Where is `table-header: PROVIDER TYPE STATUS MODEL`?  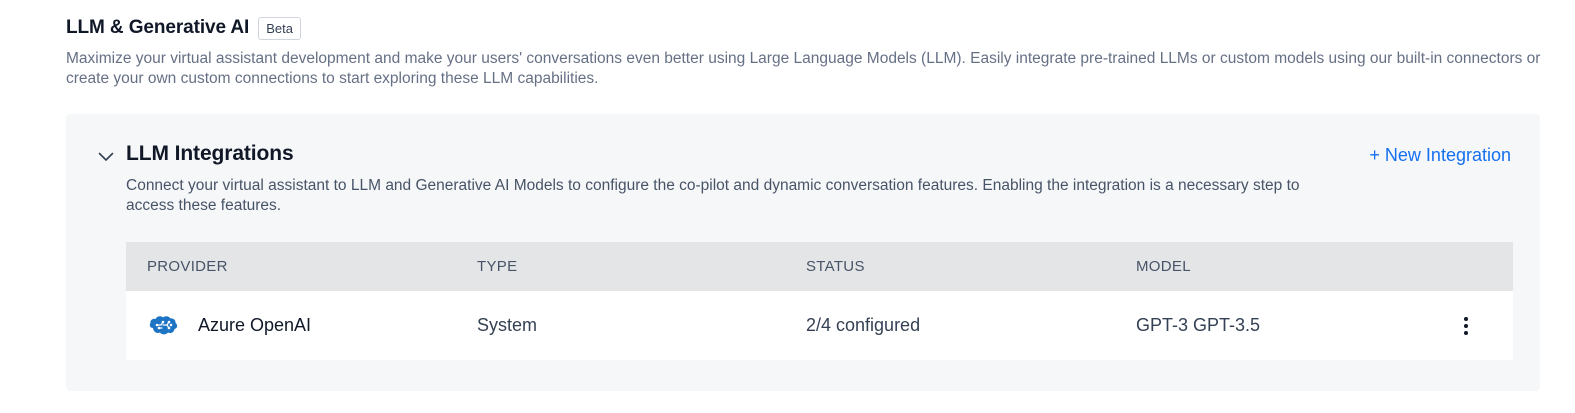 table-header: PROVIDER TYPE STATUS MODEL is located at coordinates (819, 266).